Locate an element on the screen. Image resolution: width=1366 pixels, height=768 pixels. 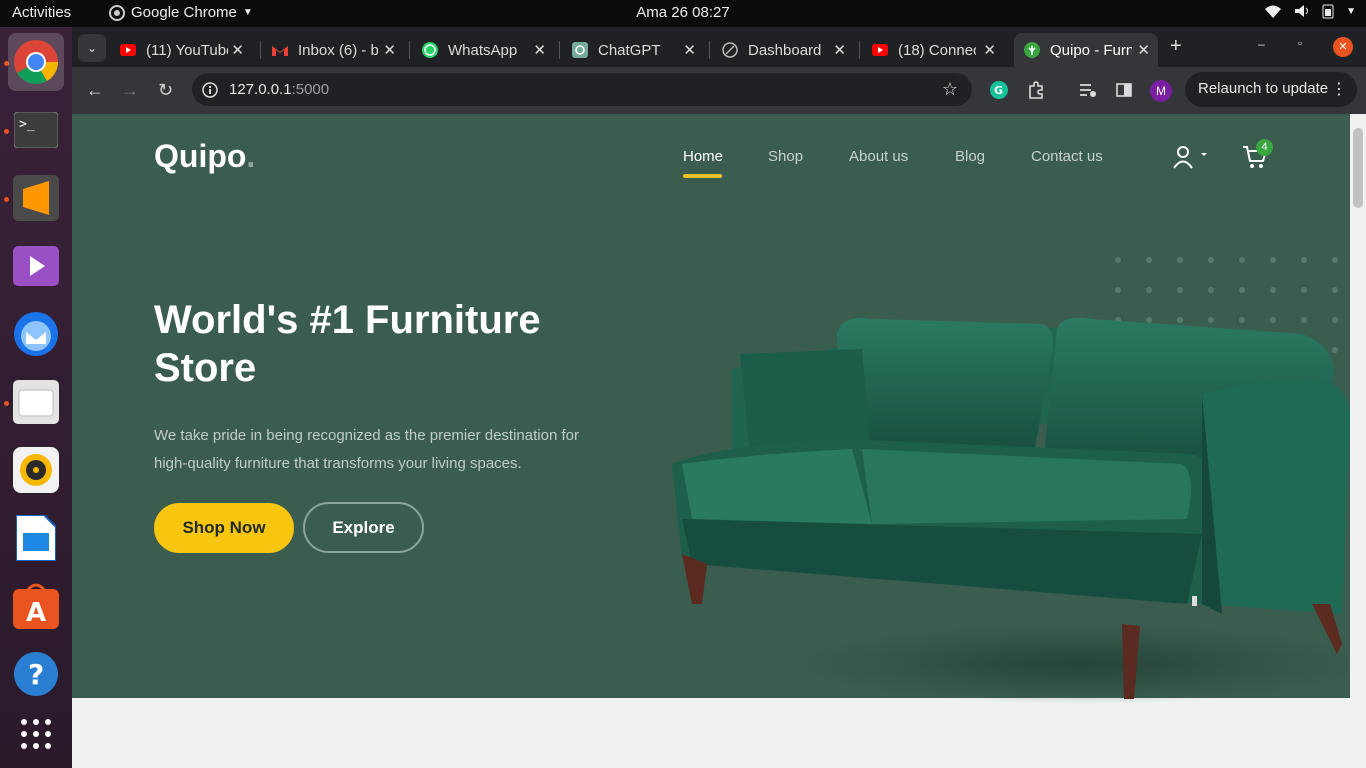
system-tray: ▼ is located at coordinates (1310, 11).